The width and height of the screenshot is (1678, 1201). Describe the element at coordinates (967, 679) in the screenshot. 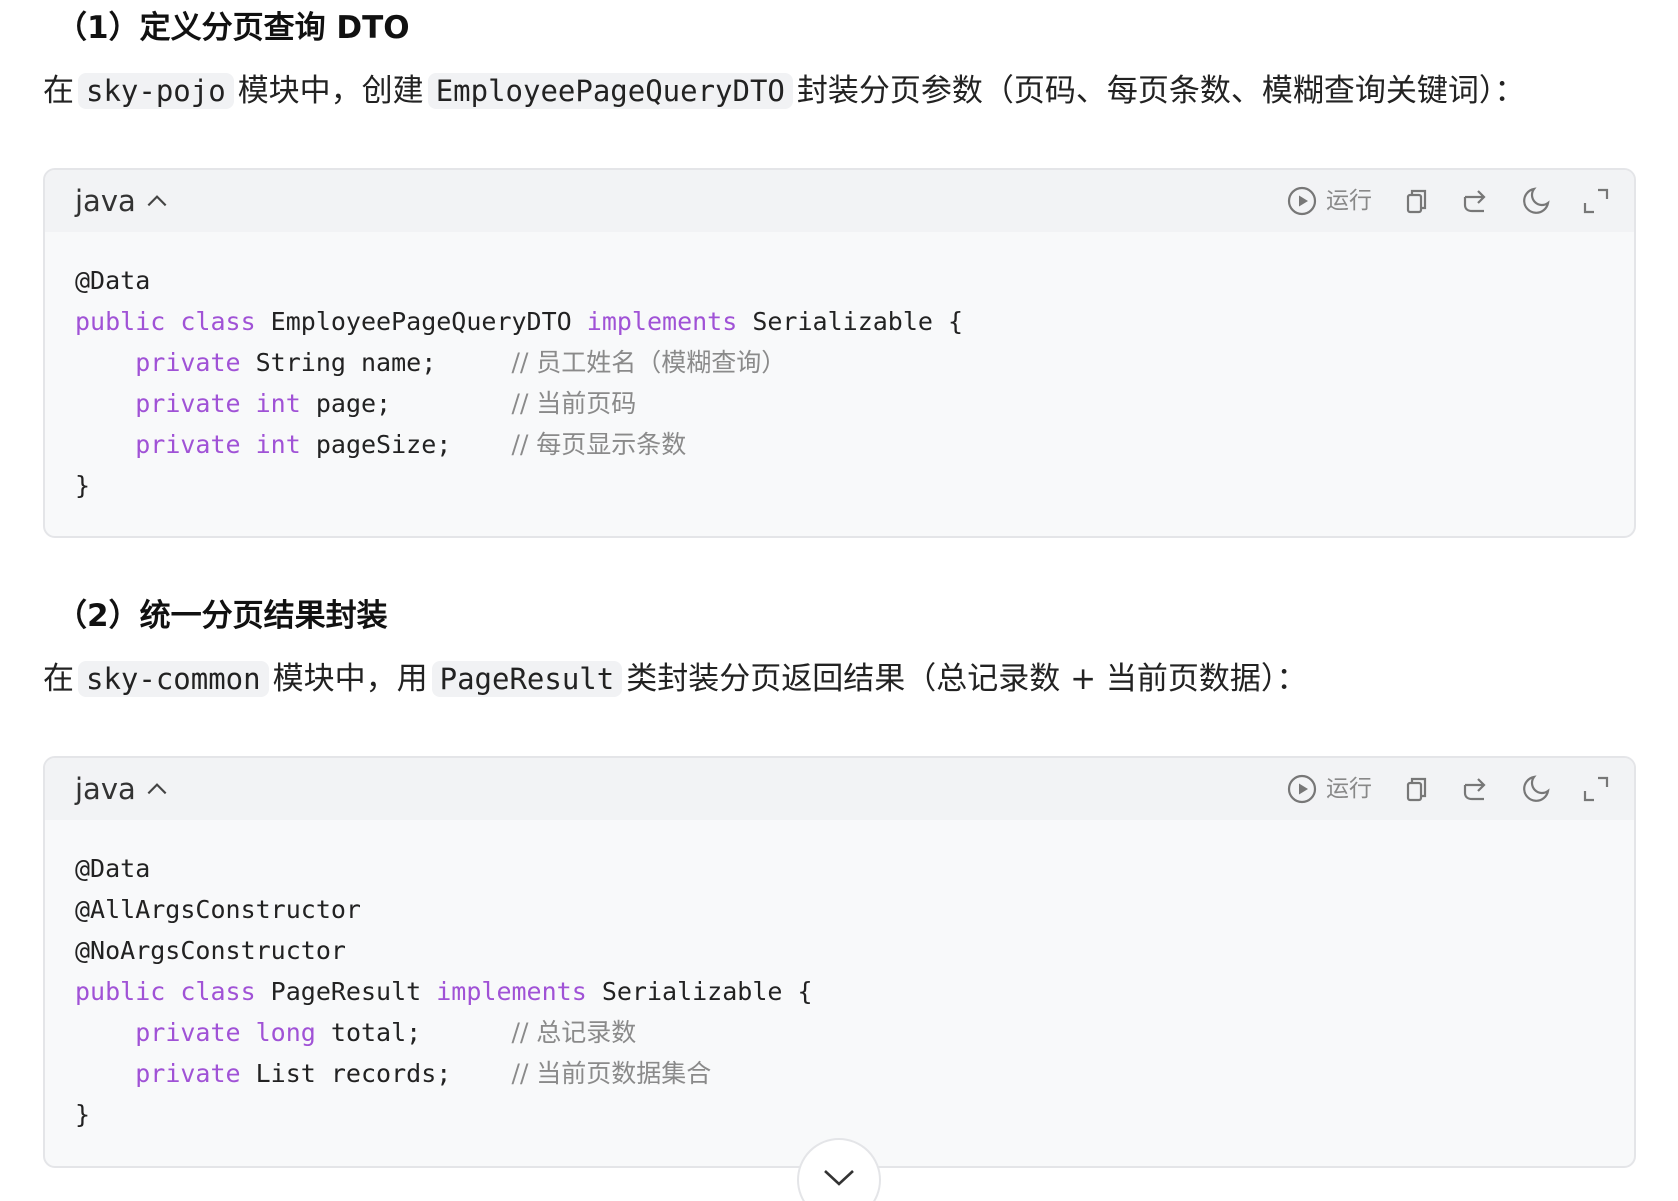

I see `para-text: 类封装分页返回结果（总记录数 + 当前页数据）：` at that location.